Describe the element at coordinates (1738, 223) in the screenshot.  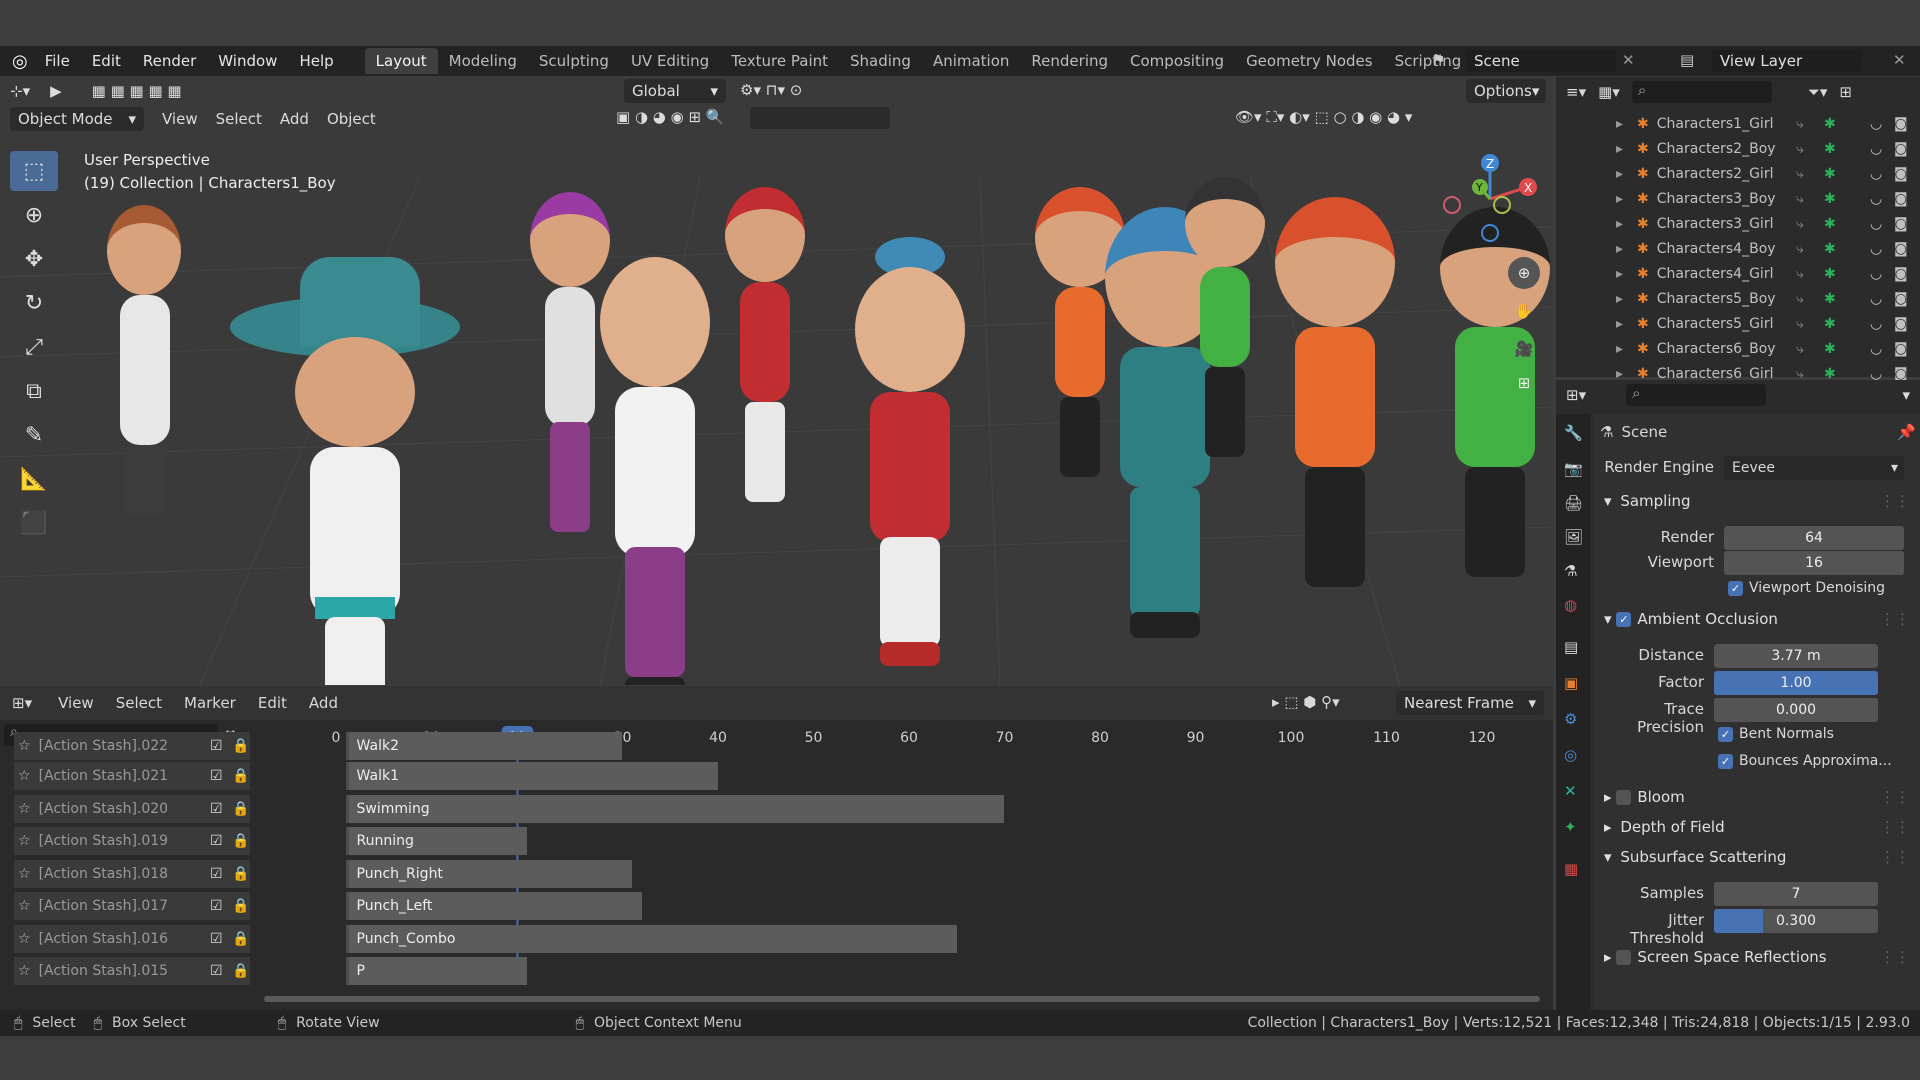
I see `outliner-item: ▸ ✱ Characters3_Girl ⤷ ✱ ◡ ◙` at that location.